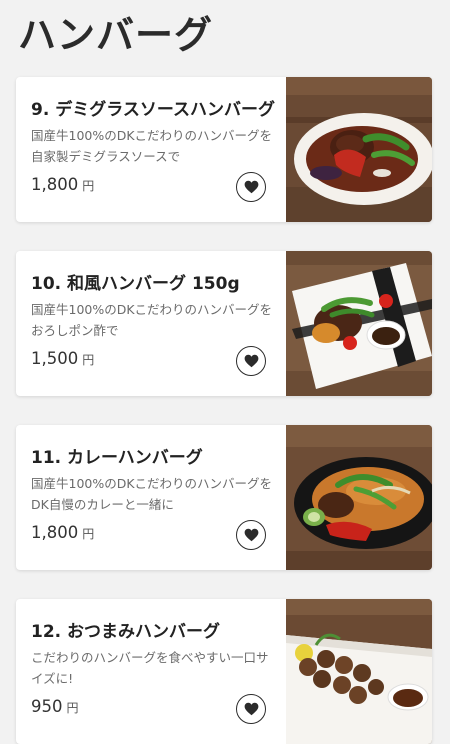  What do you see at coordinates (152, 320) in the screenshot?
I see `menu-item-description: 国産牛100%のDKこだわりのハンバーグをおろしポン酢で` at bounding box center [152, 320].